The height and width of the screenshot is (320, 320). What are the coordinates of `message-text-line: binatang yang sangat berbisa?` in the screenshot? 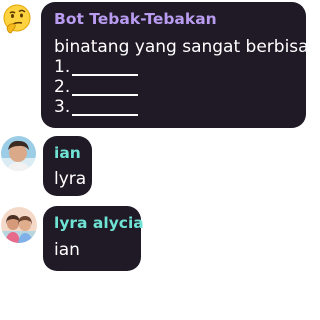 It's located at (186, 47).